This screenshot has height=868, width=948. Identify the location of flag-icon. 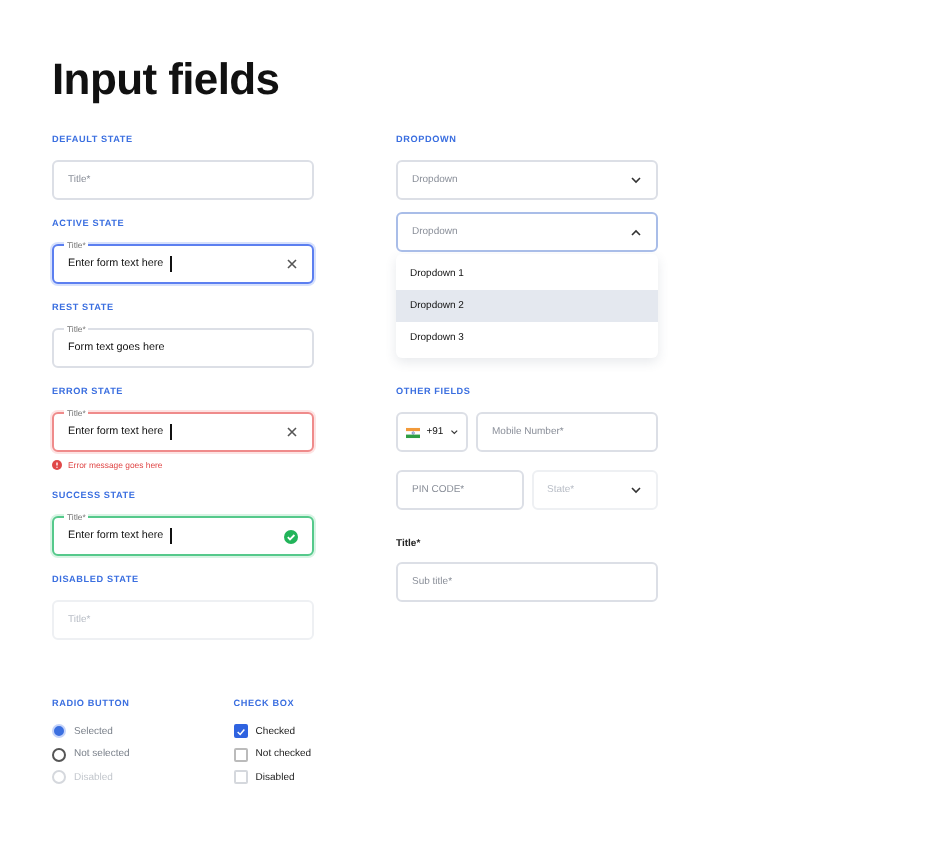
(413, 432).